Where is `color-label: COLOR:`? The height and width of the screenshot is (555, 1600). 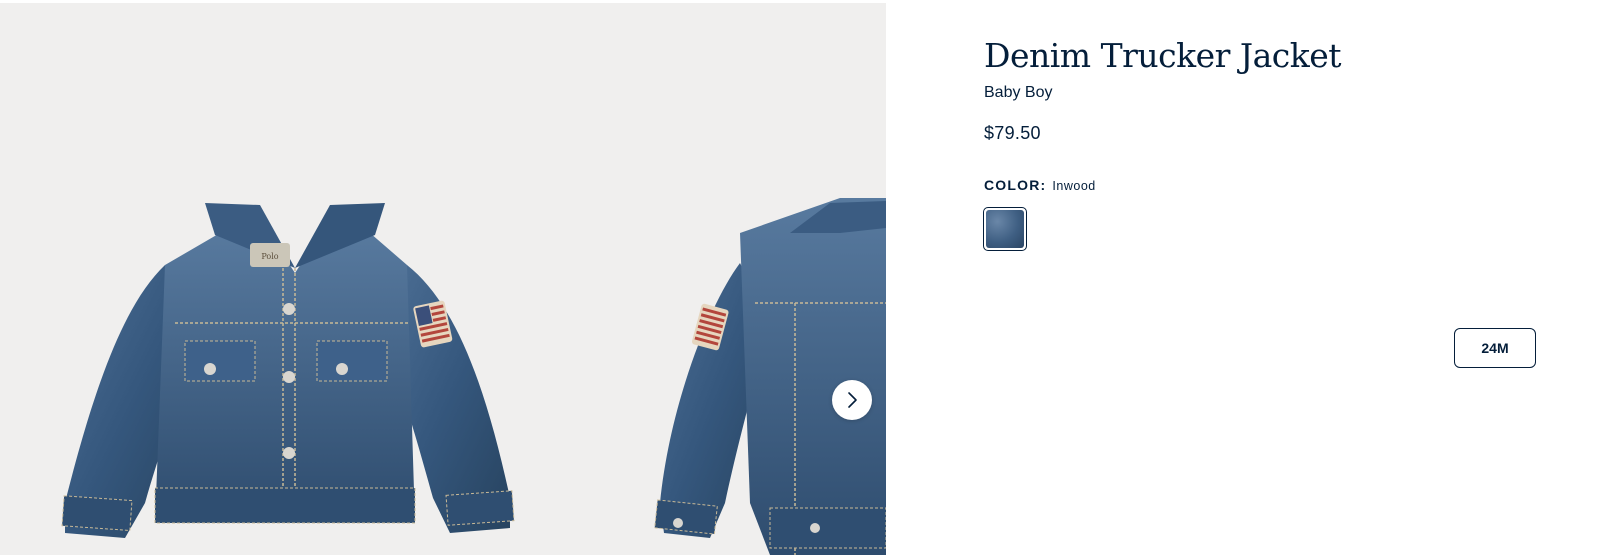
color-label: COLOR: is located at coordinates (1015, 185).